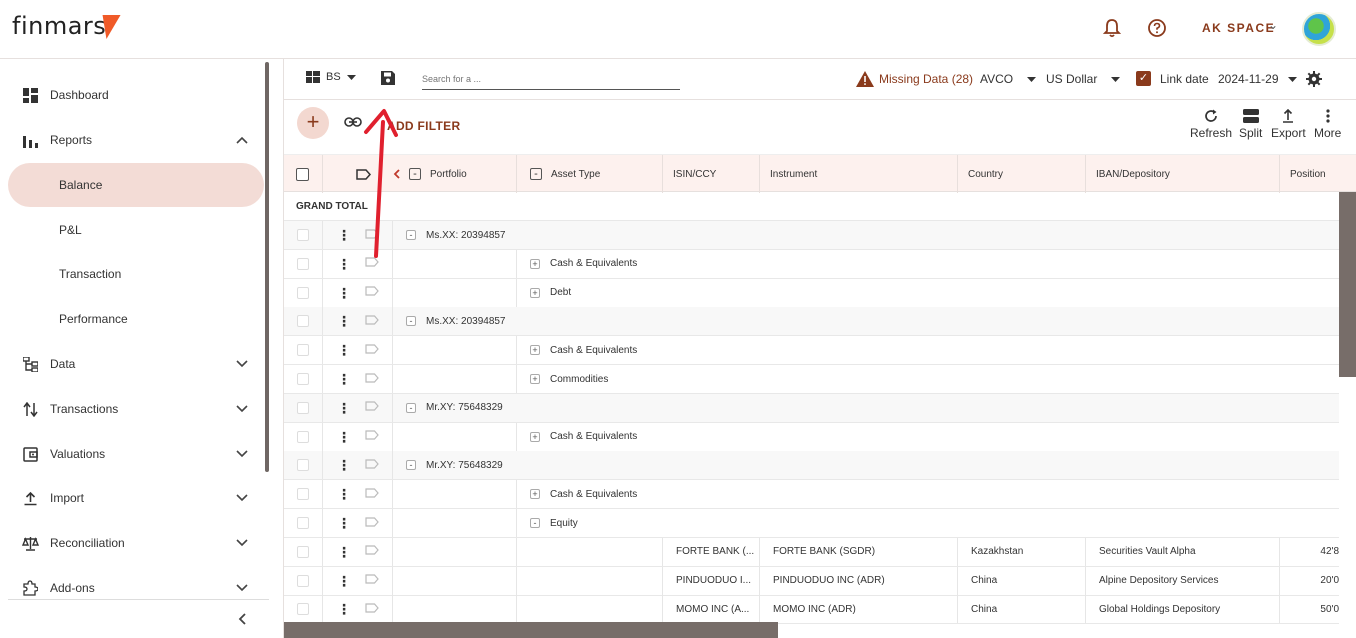 This screenshot has height=638, width=1356. I want to click on sidebar-item-import: Import, so click(132, 498).